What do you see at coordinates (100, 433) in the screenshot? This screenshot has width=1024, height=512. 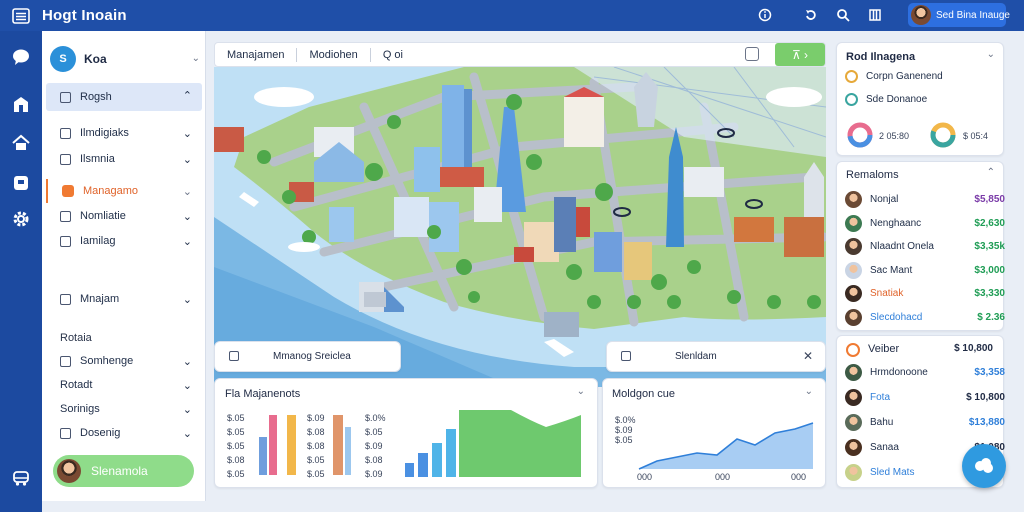 I see `sidebar-item-label: Dosenig` at bounding box center [100, 433].